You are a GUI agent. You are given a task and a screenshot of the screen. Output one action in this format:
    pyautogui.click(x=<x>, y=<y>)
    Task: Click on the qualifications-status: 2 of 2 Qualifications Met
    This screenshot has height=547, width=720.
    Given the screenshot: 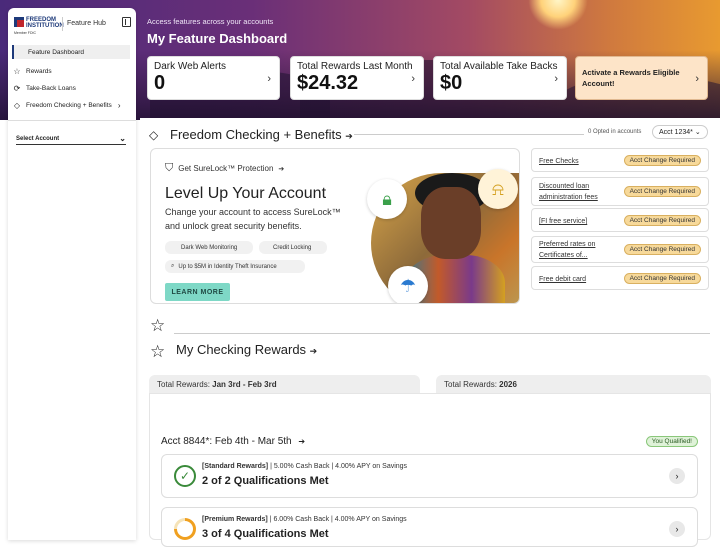 What is the action you would take?
    pyautogui.click(x=265, y=481)
    